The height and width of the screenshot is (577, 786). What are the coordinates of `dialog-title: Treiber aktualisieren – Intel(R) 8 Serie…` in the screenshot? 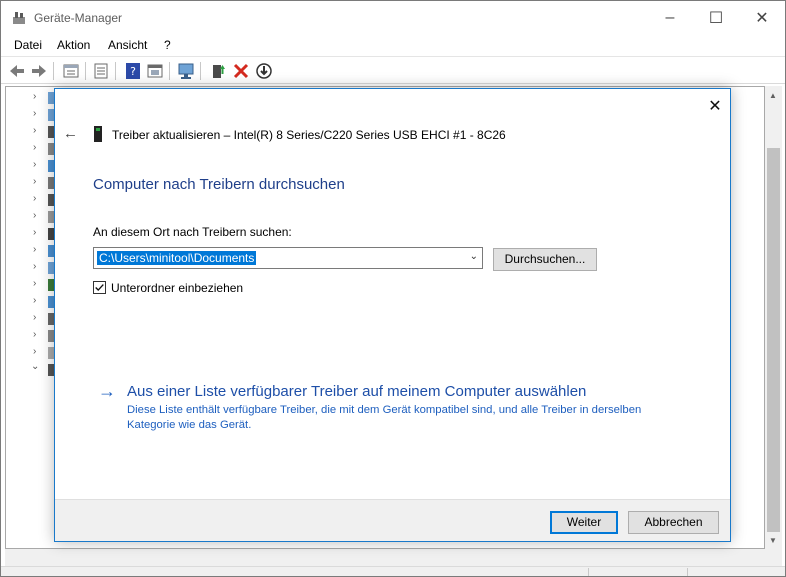 It's located at (309, 135).